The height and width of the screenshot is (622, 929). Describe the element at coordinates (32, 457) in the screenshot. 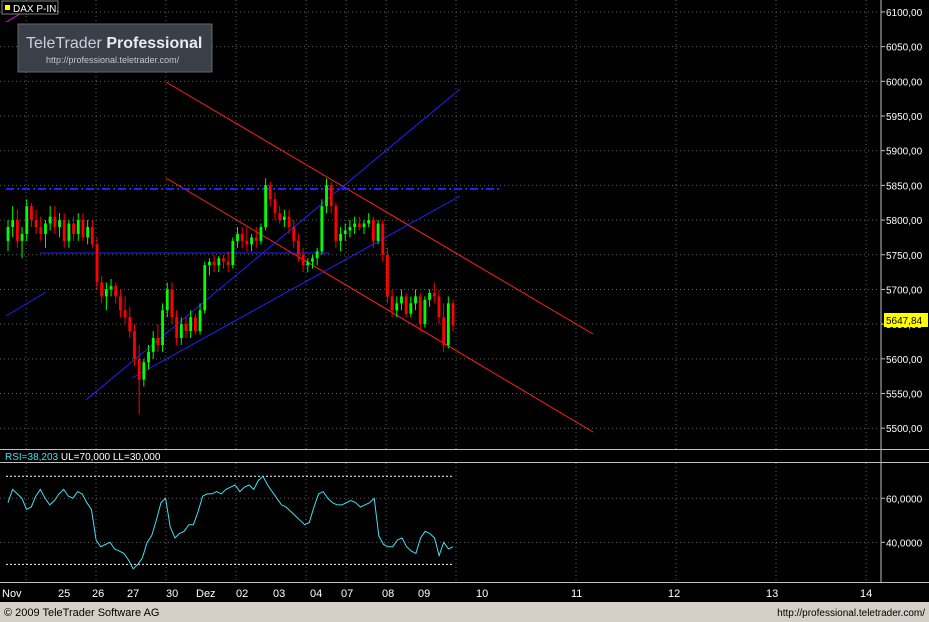

I see `rsi-value-label: RSI=38,203` at that location.